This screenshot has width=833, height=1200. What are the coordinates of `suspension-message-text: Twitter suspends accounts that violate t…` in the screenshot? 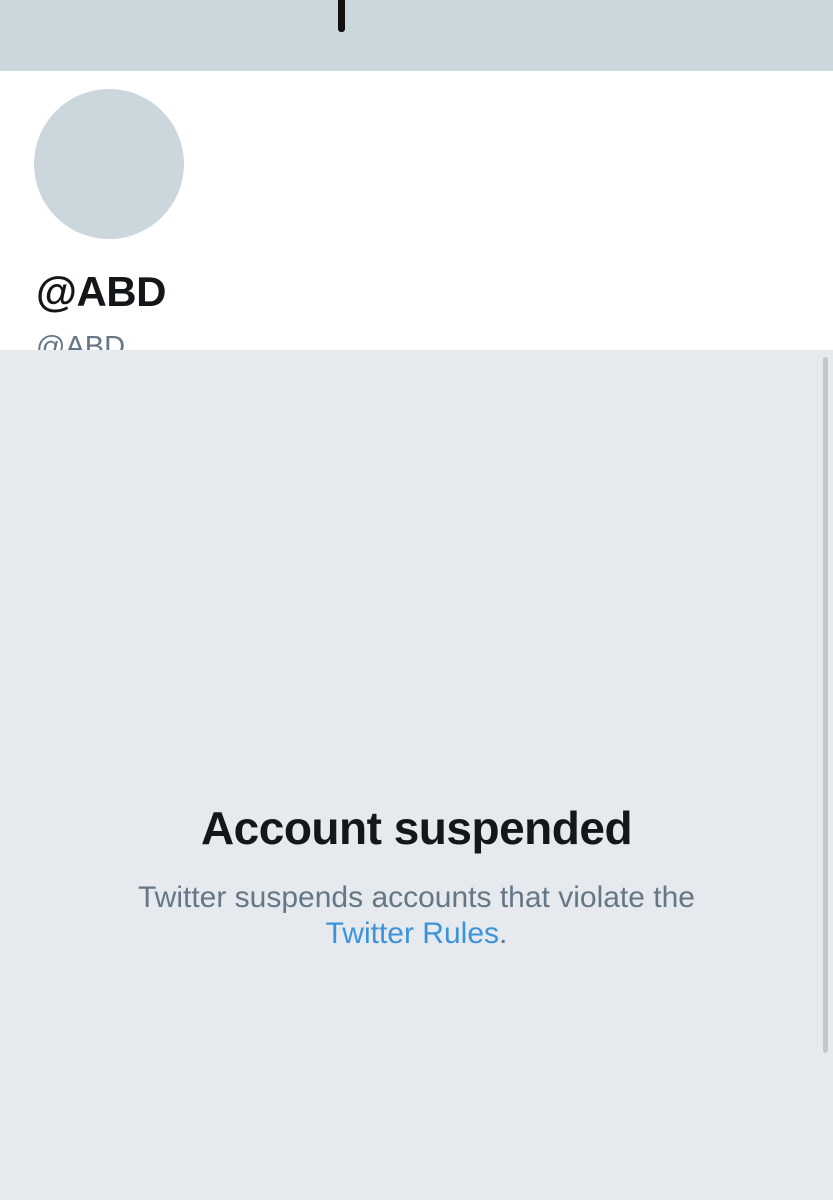 It's located at (416, 897).